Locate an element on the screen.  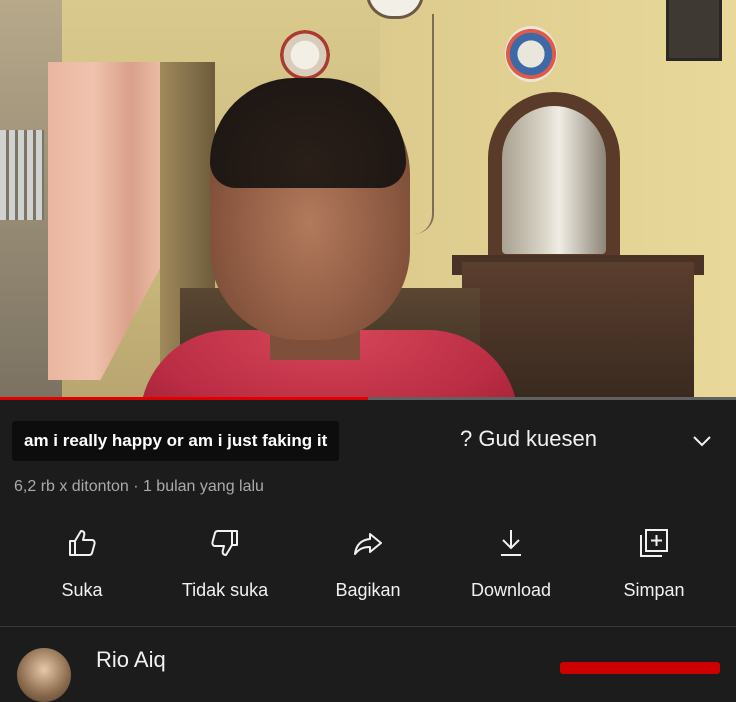
add-to-playlist-icon is located at coordinates (654, 543).